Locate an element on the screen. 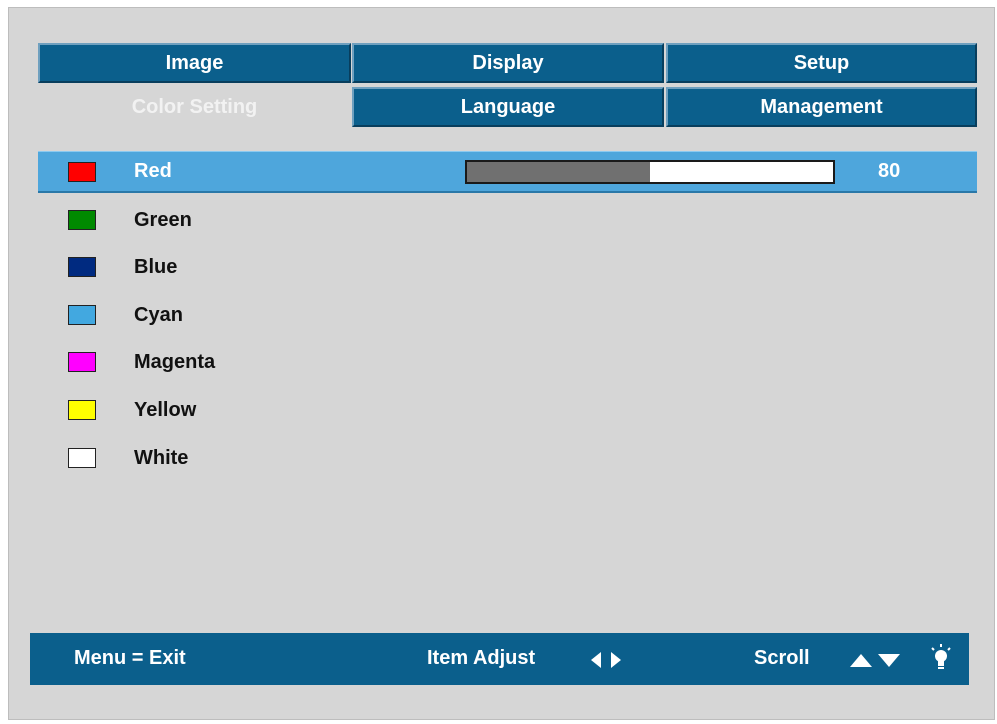  row-label-green: Green is located at coordinates (163, 219).